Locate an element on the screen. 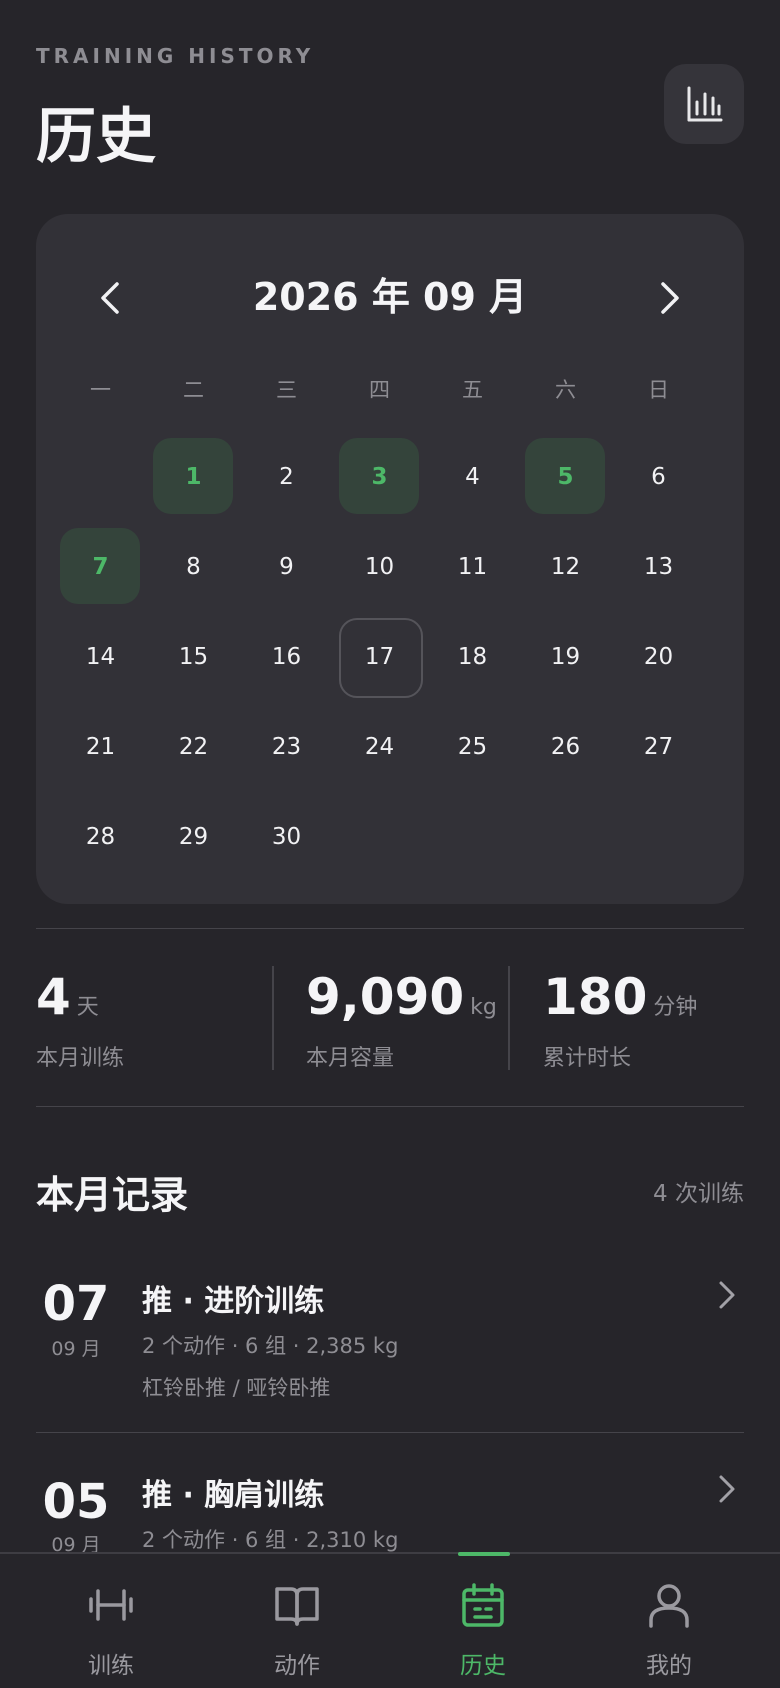  day-number: 22 is located at coordinates (193, 747).